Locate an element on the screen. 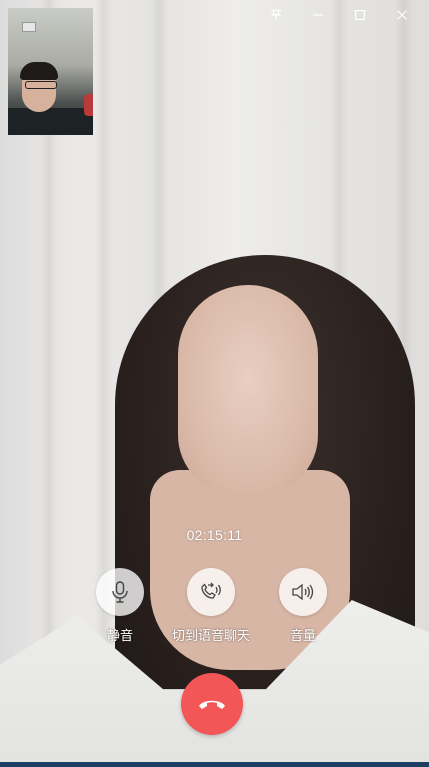 The image size is (429, 767). call-timer: 02:15:11 is located at coordinates (214, 535).